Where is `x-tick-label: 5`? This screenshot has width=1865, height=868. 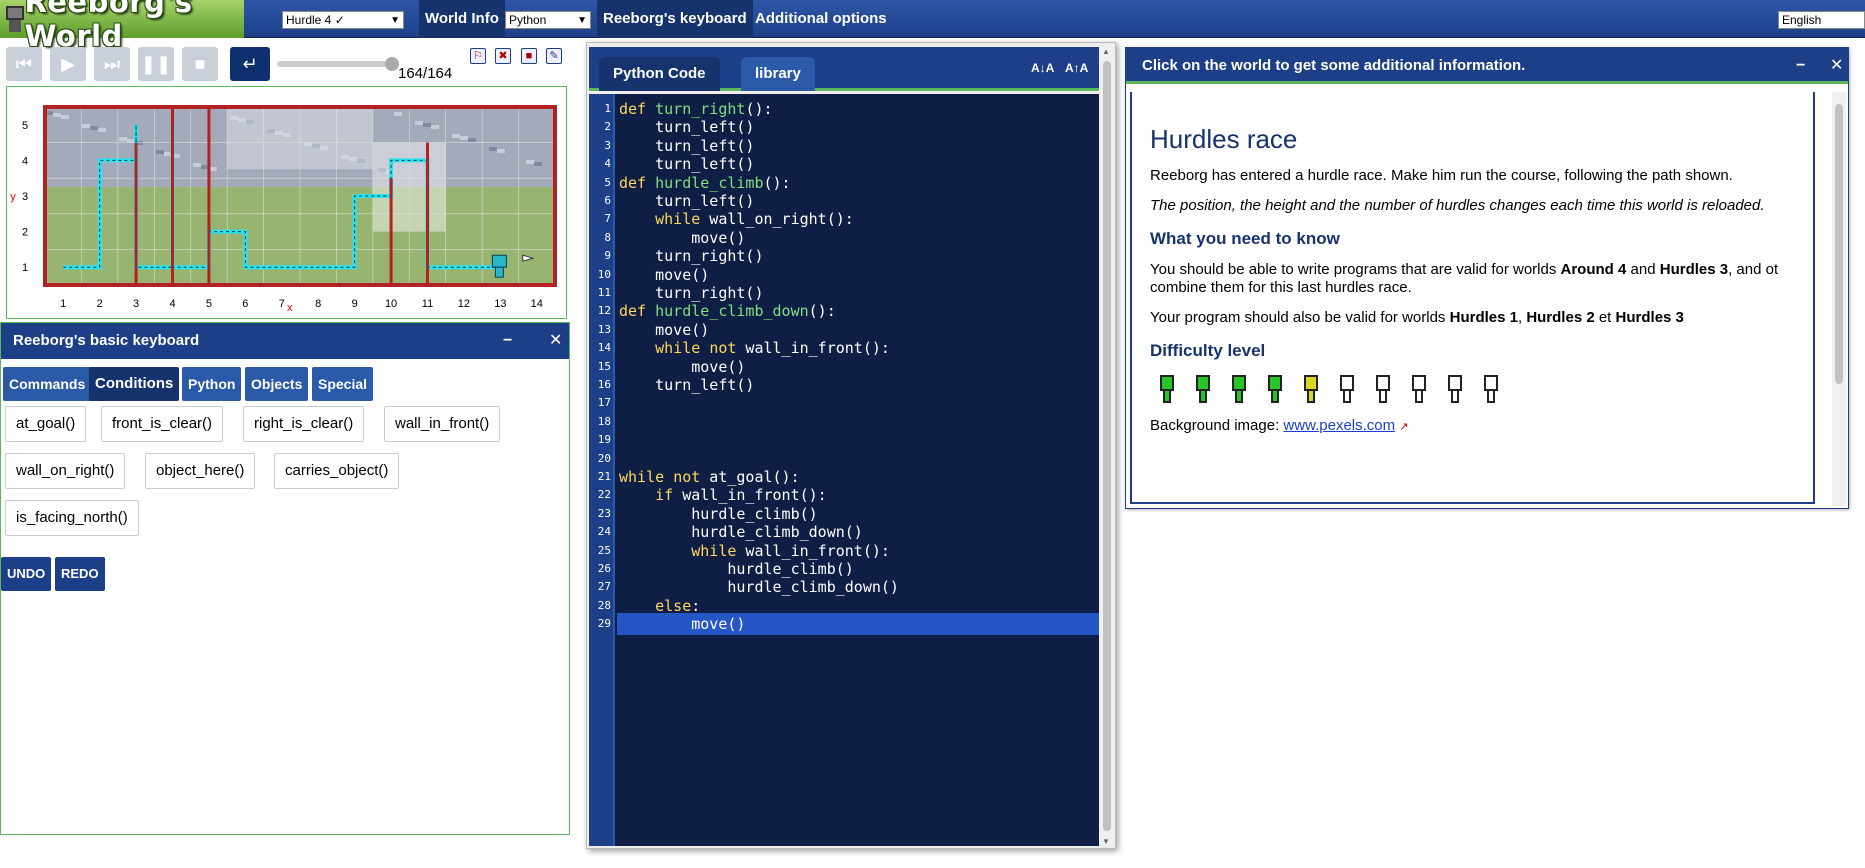 x-tick-label: 5 is located at coordinates (209, 304).